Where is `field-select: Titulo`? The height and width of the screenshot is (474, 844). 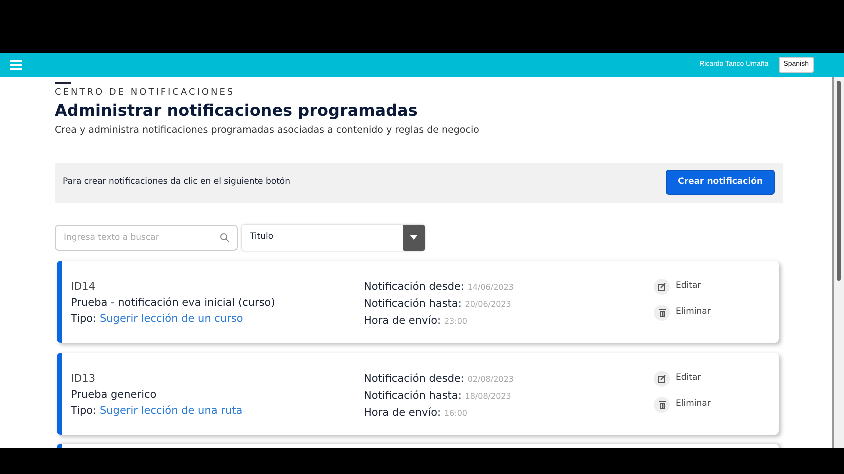
field-select: Titulo is located at coordinates (333, 237).